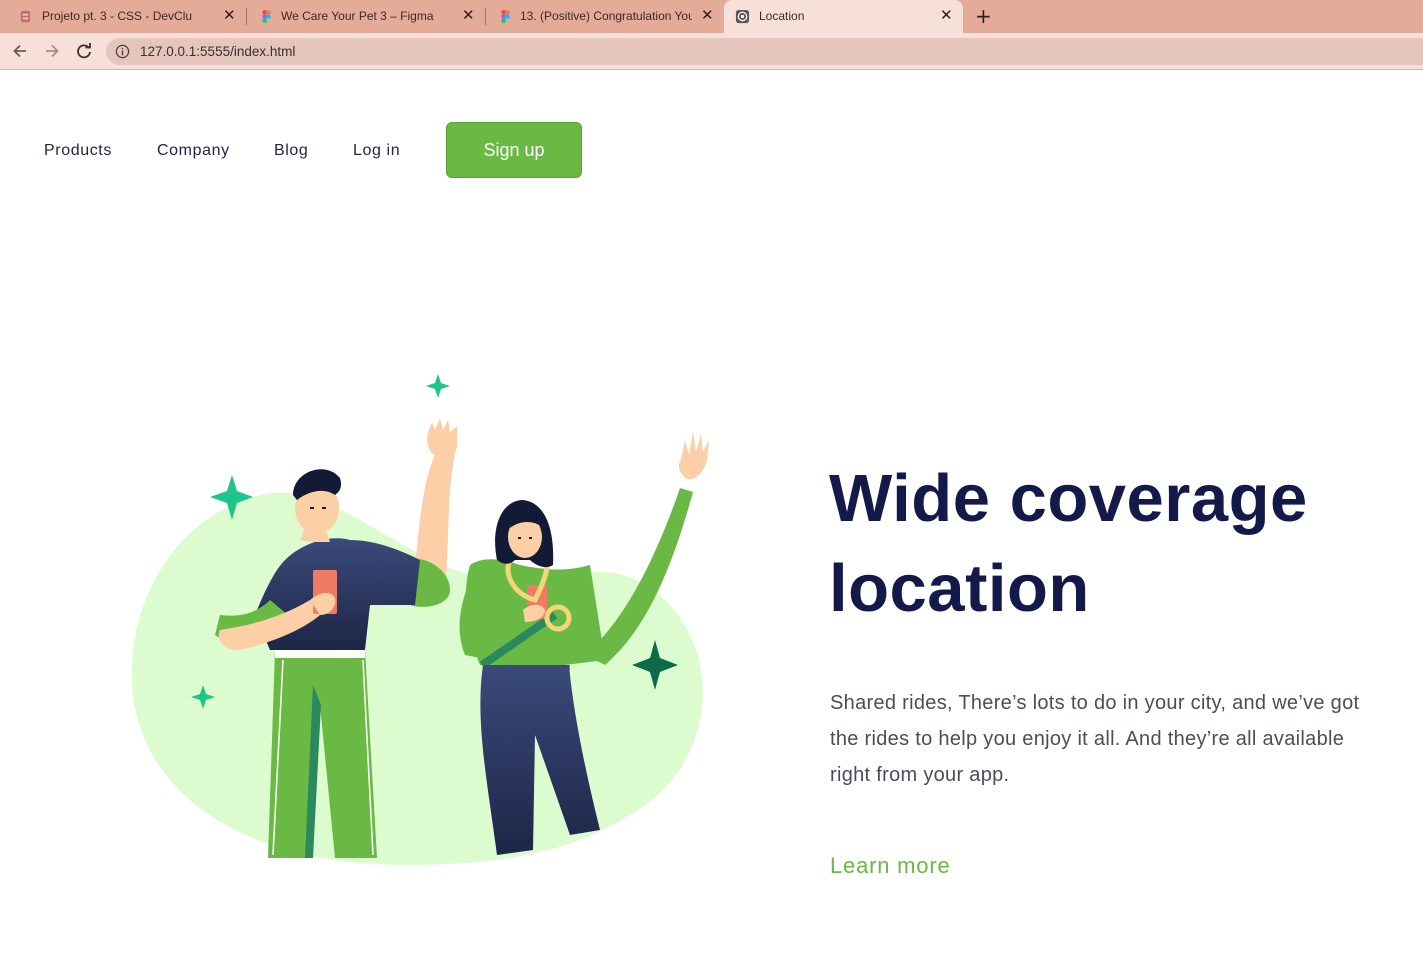 Image resolution: width=1423 pixels, height=971 pixels. I want to click on tab-title: We Care Your Pet 3 – Figma, so click(357, 16).